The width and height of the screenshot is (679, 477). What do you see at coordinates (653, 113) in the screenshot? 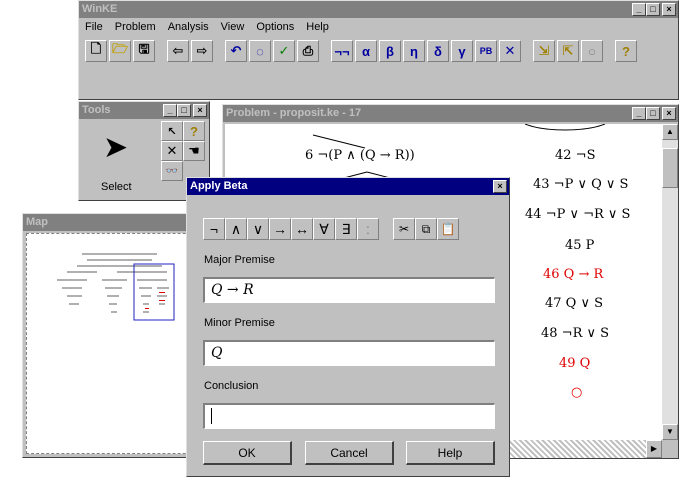
I see `problem-maximize-button: □` at bounding box center [653, 113].